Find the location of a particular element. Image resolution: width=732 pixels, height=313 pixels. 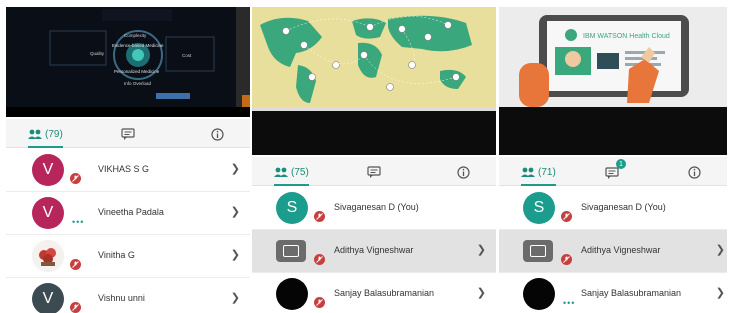

people-count: (75) is located at coordinates (300, 172).